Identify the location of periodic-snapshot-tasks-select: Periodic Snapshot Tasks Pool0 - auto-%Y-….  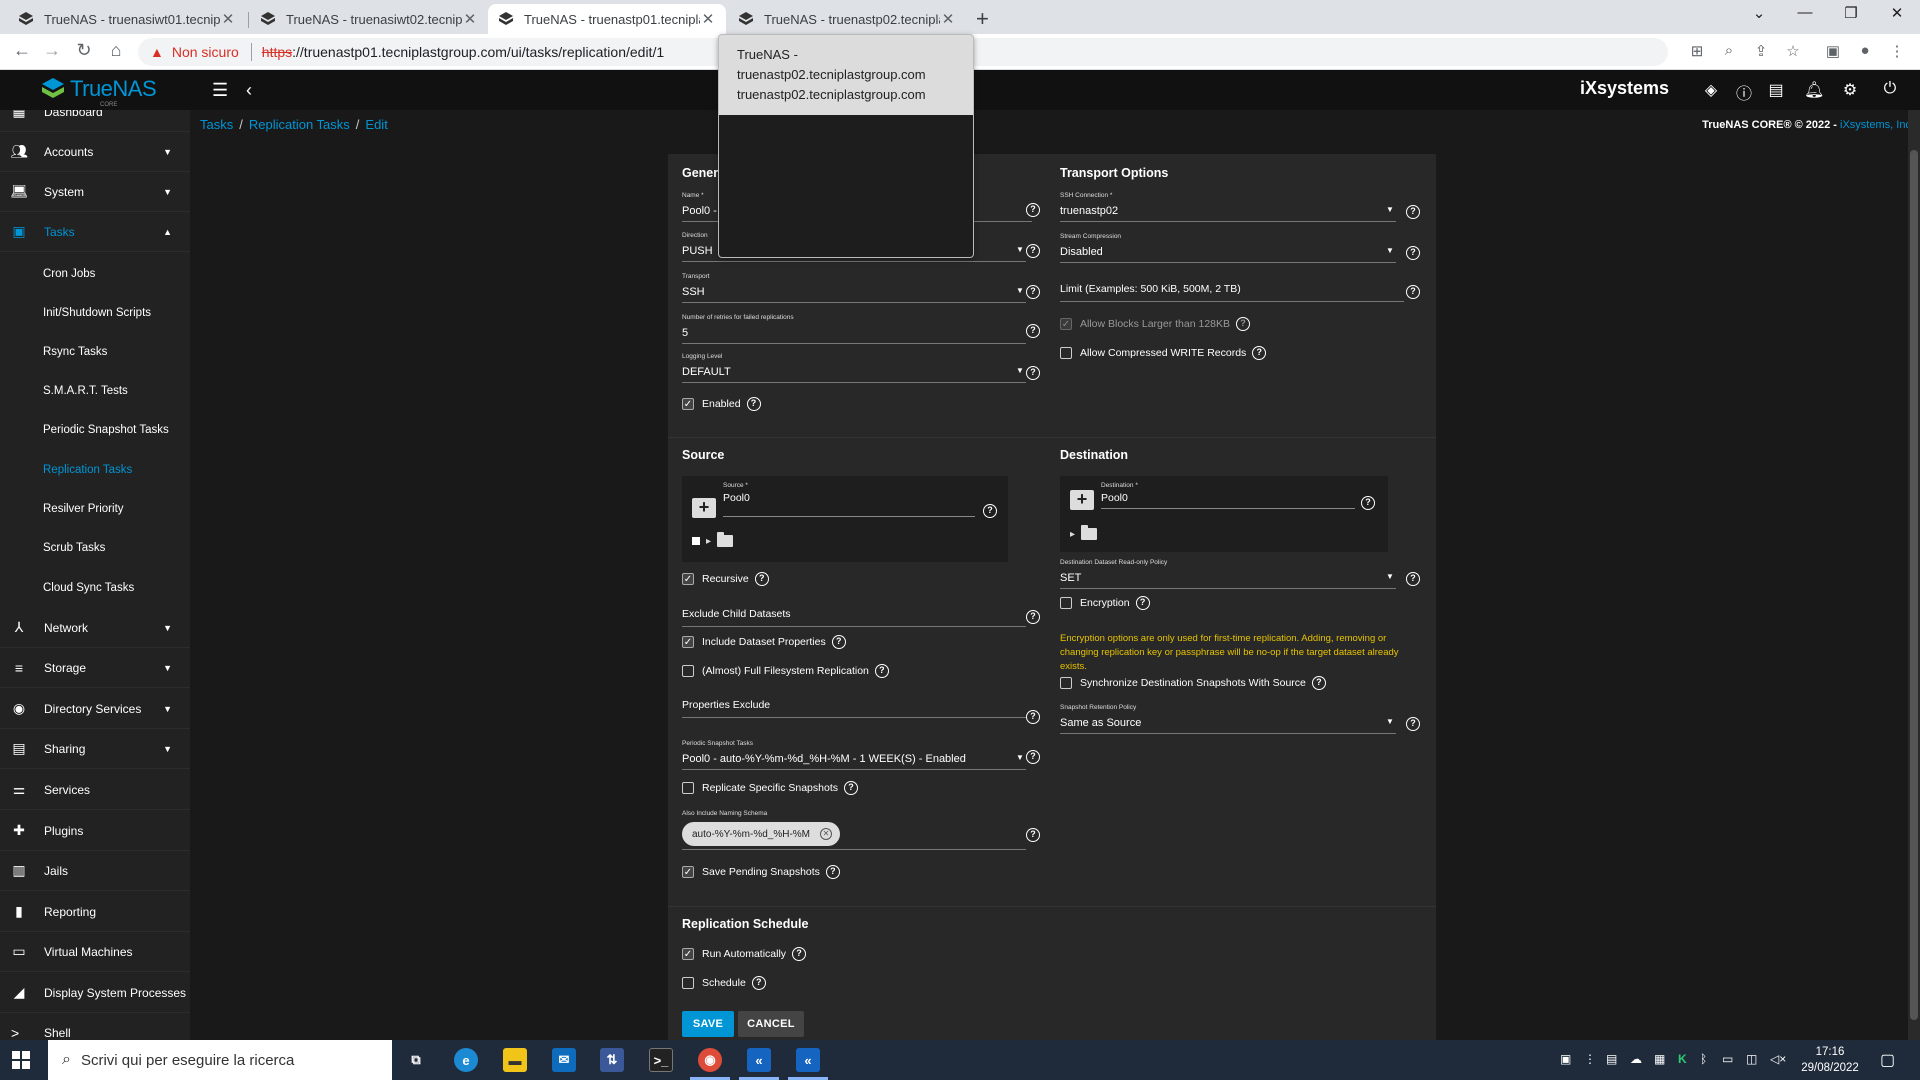
(854, 755).